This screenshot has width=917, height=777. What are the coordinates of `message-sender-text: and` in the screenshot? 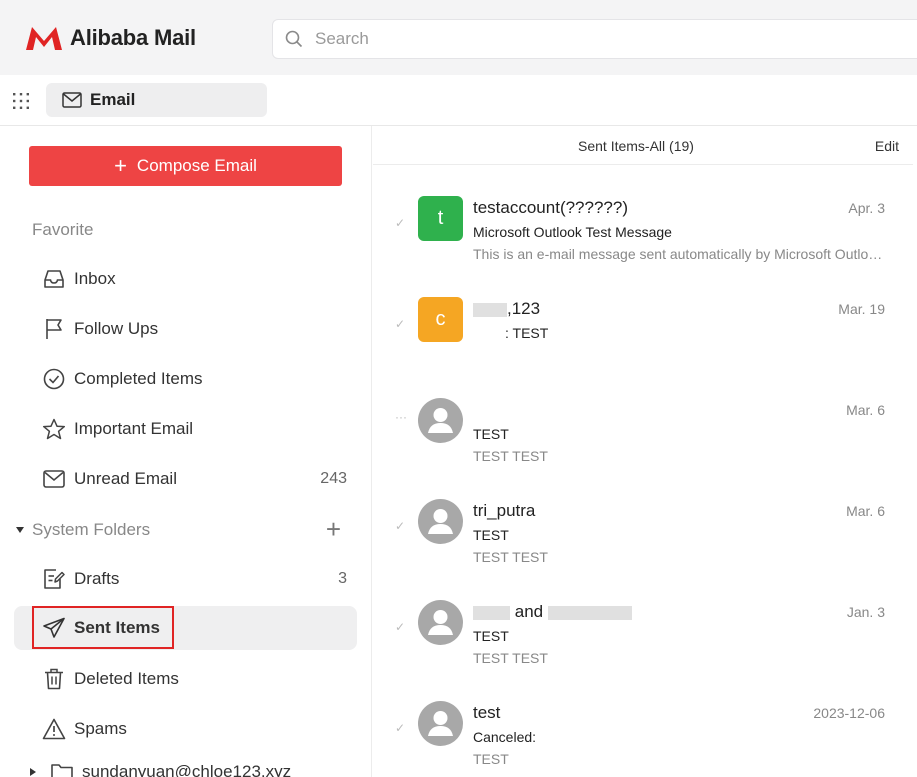 It's located at (529, 611).